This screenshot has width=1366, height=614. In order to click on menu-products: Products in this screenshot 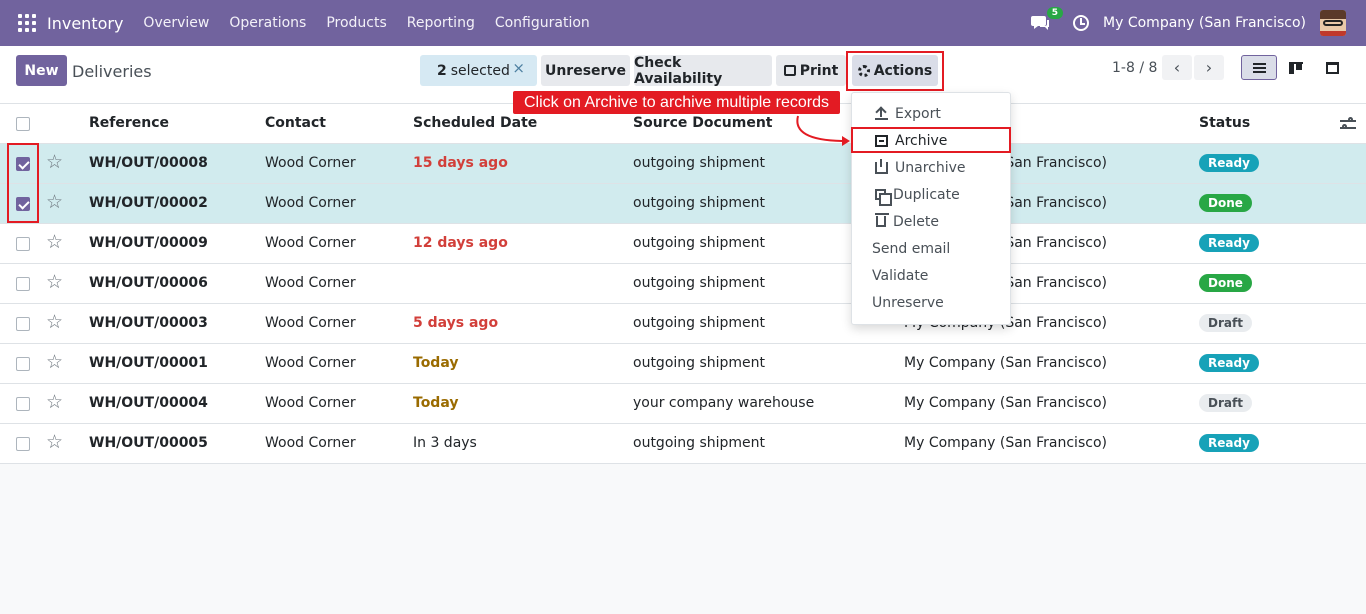, I will do `click(356, 23)`.